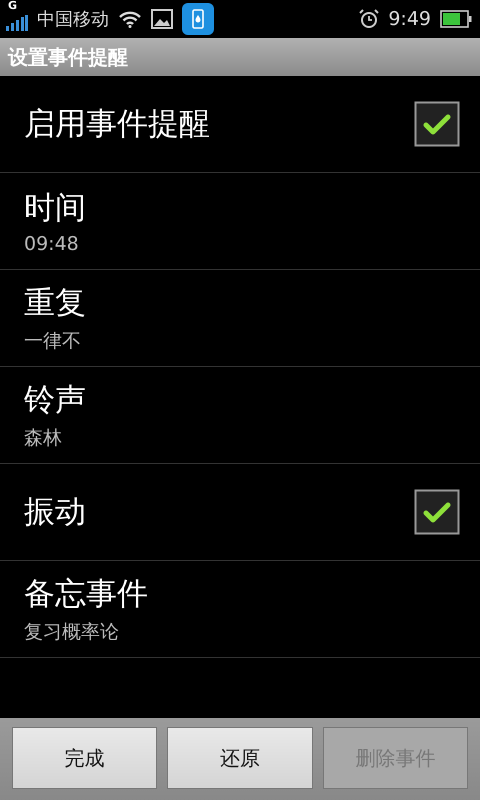 The image size is (480, 800). What do you see at coordinates (198, 19) in the screenshot?
I see `battery-saver-icon` at bounding box center [198, 19].